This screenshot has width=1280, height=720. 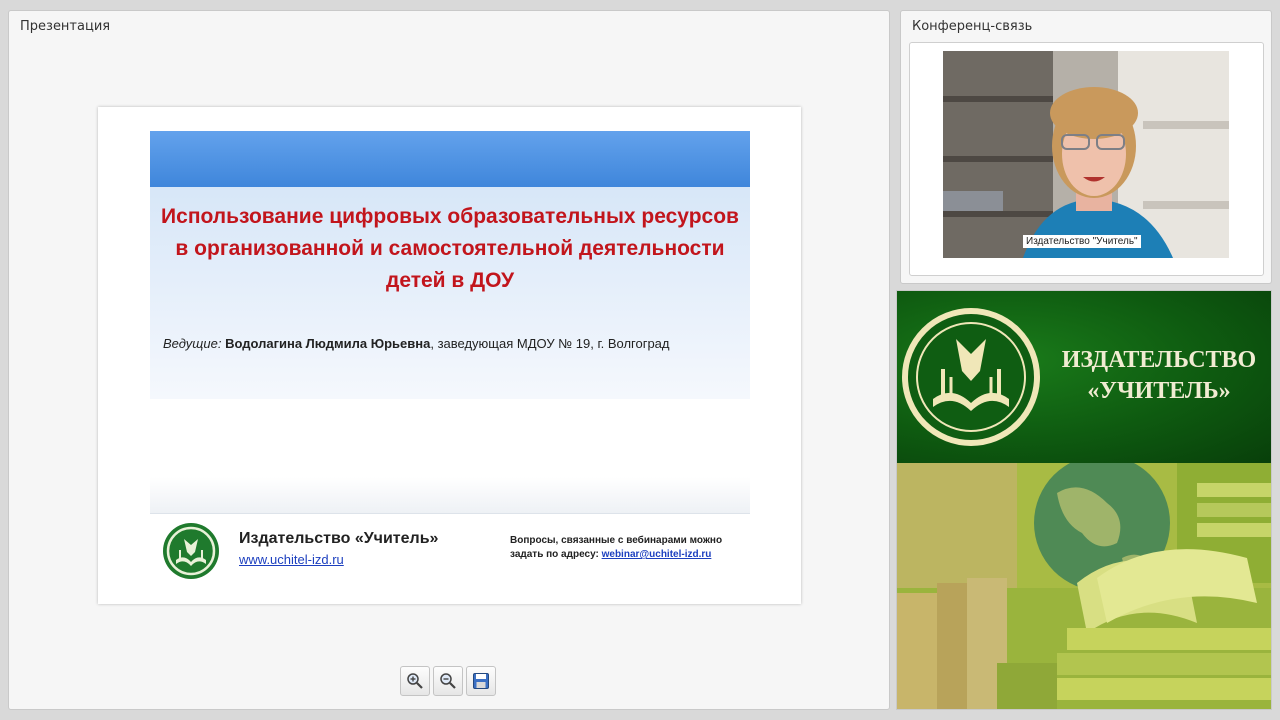 I want to click on slide-toolbar, so click(x=448, y=681).